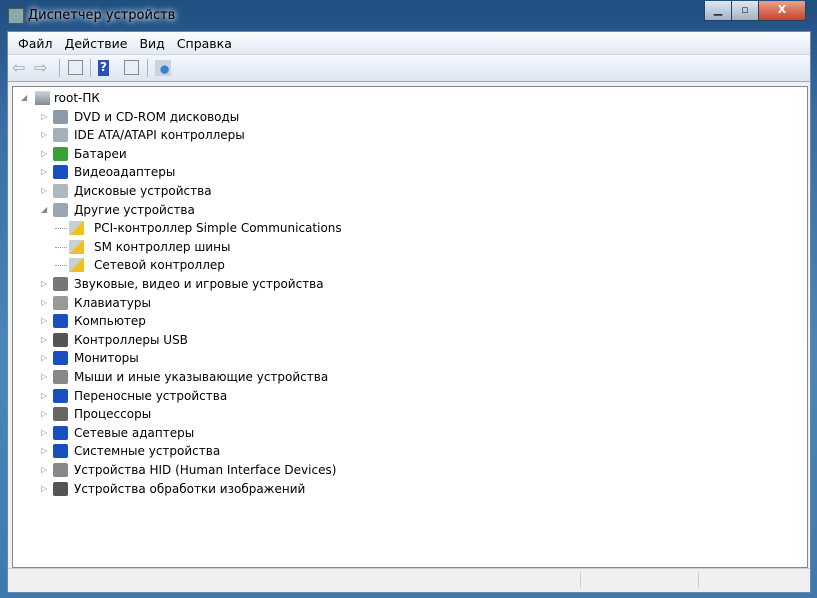  I want to click on menu-help: Справка, so click(204, 41).